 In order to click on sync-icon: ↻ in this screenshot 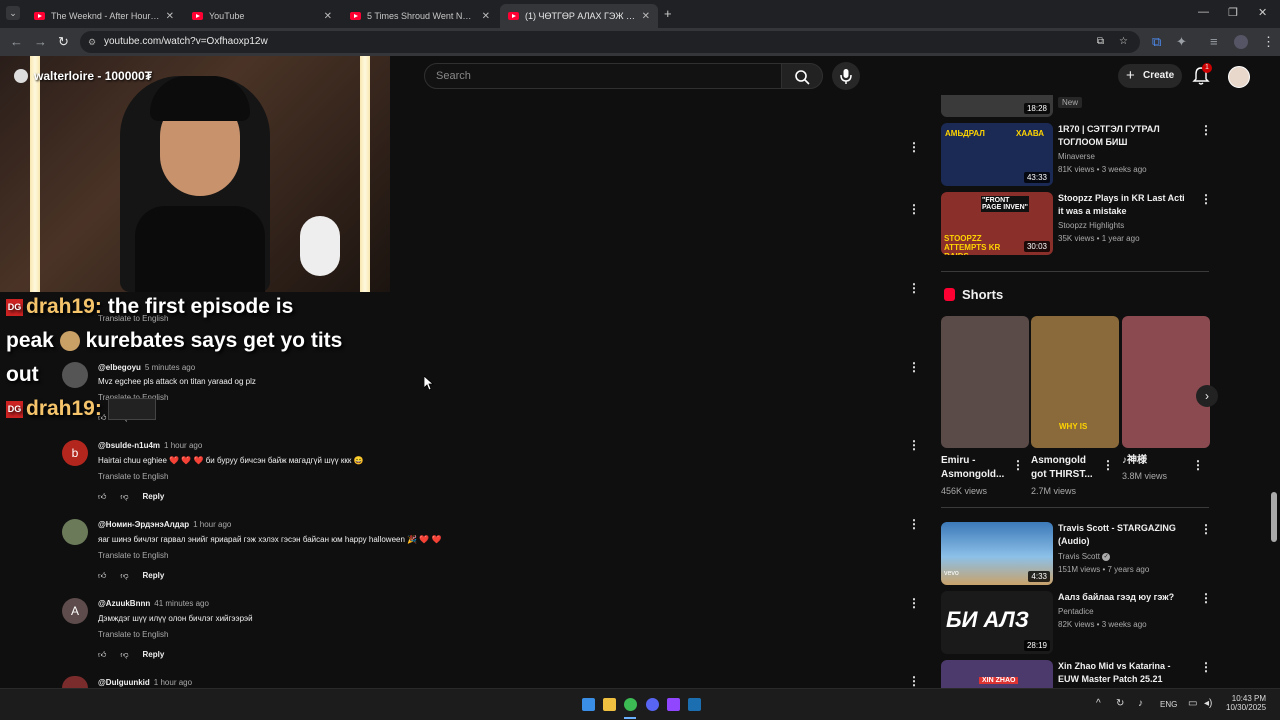, I will do `click(1120, 703)`.